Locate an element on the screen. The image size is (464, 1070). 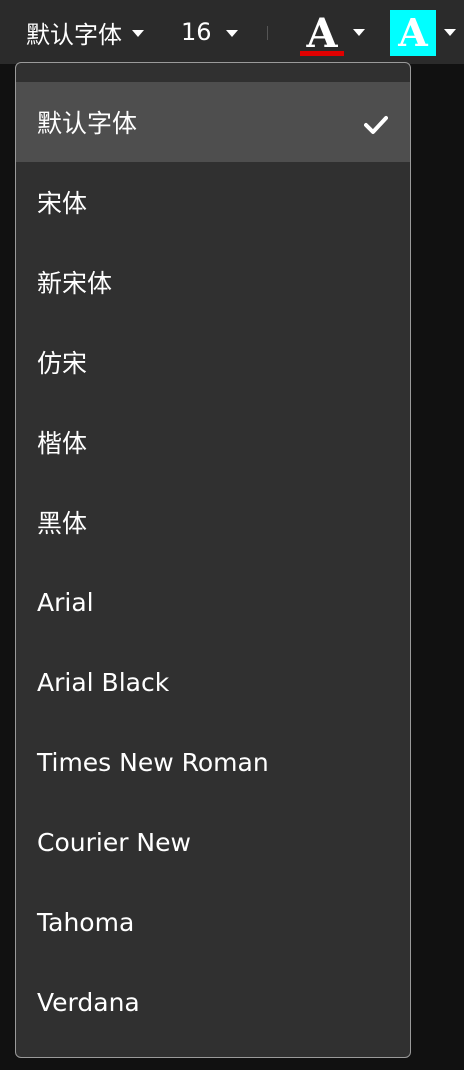
font-option-label: 宋体 is located at coordinates (62, 203).